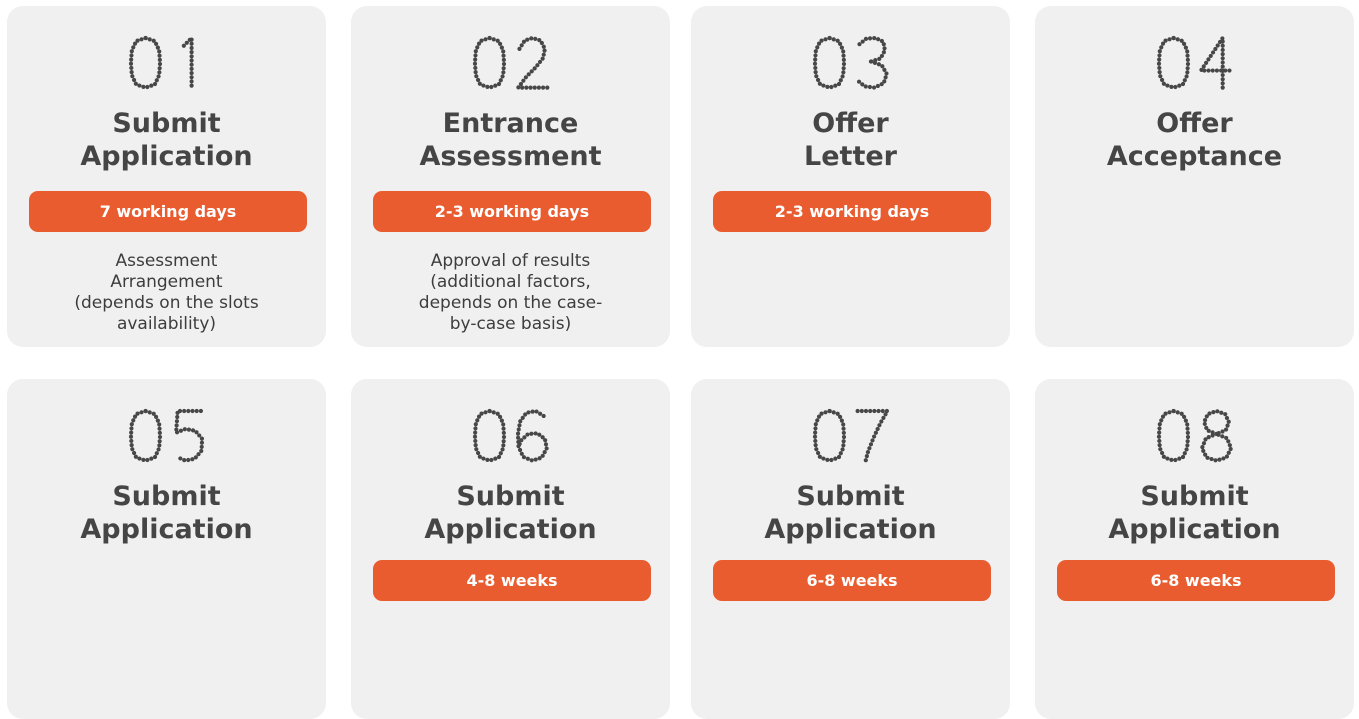 Image resolution: width=1359 pixels, height=719 pixels. What do you see at coordinates (850, 140) in the screenshot?
I see `step-title: Offer Letter` at bounding box center [850, 140].